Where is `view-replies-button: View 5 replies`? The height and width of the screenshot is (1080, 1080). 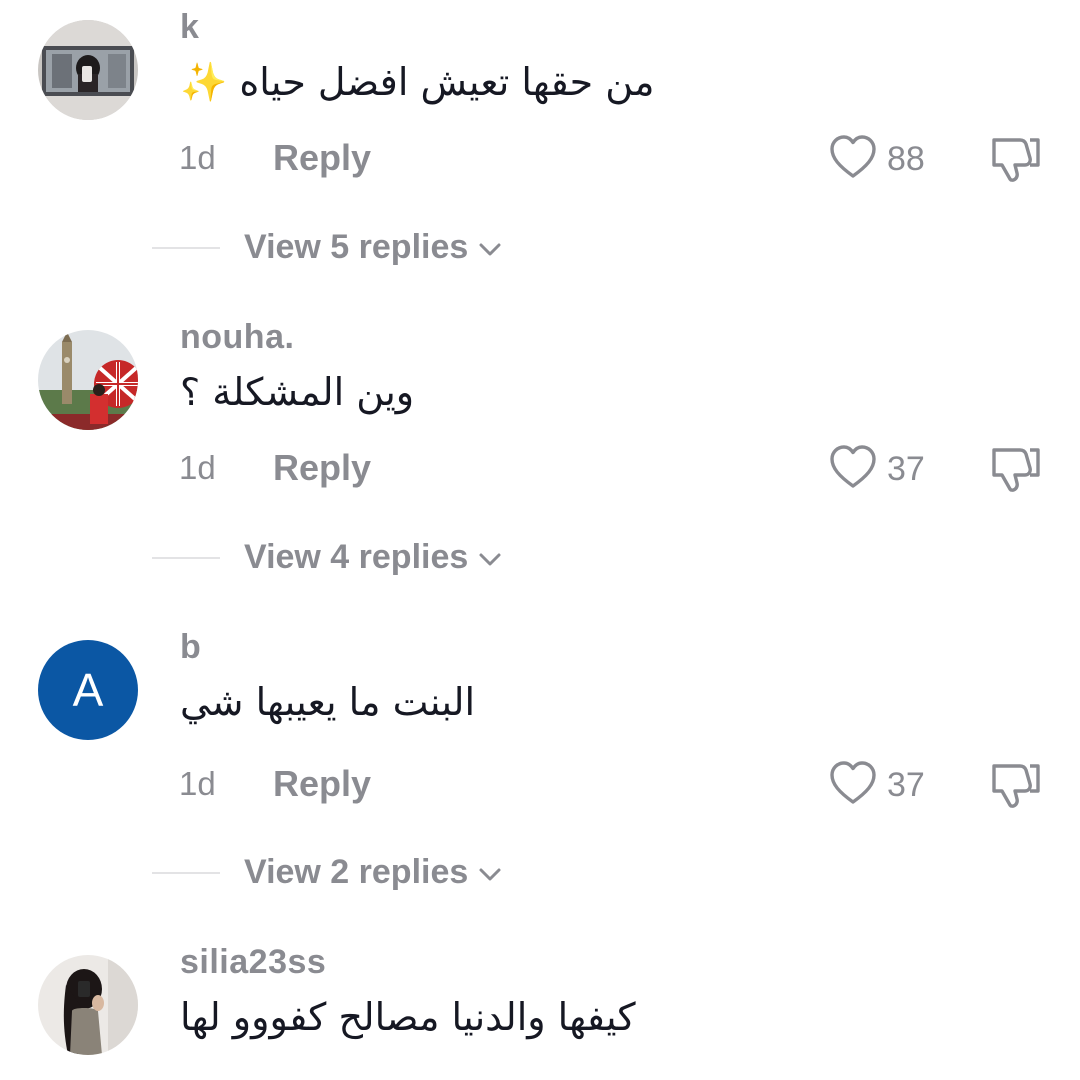
view-replies-button: View 5 replies is located at coordinates (373, 247).